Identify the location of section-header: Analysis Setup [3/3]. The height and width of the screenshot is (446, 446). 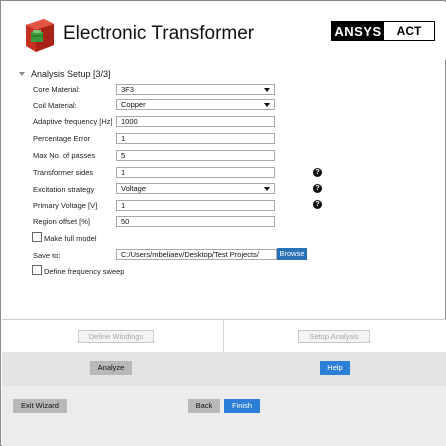
(65, 74).